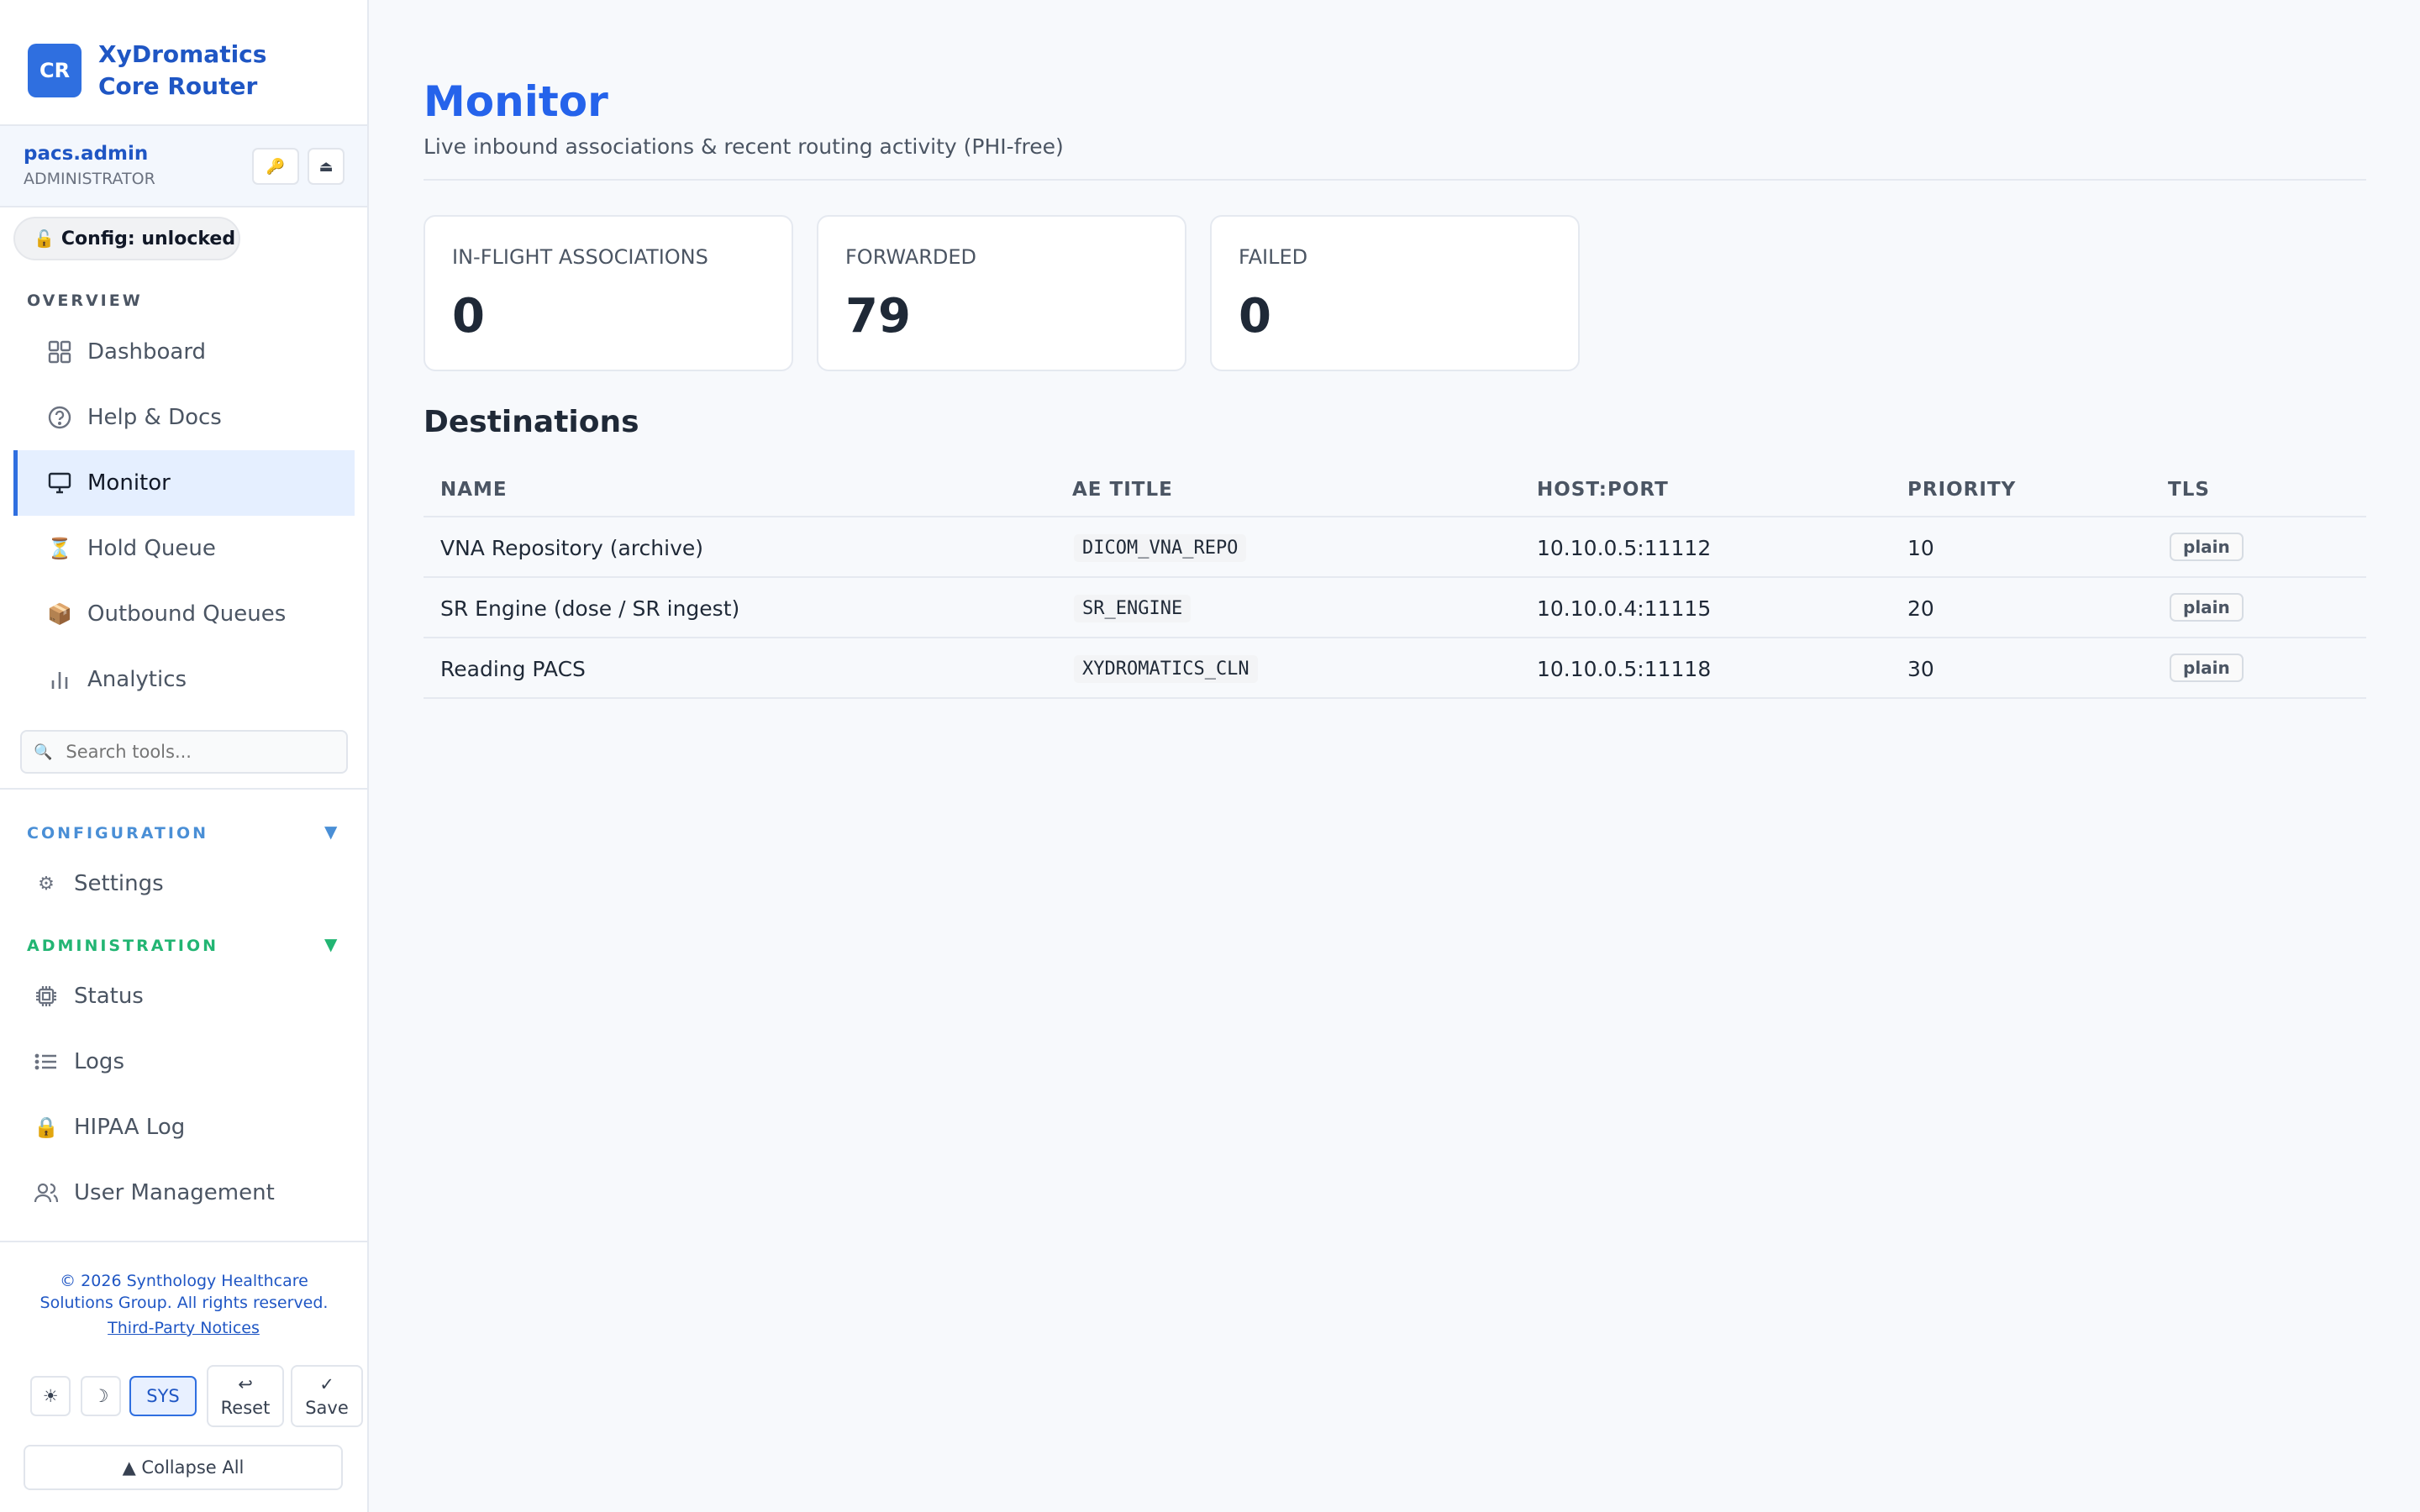 Image resolution: width=2420 pixels, height=1512 pixels. I want to click on nav-label: Settings, so click(119, 883).